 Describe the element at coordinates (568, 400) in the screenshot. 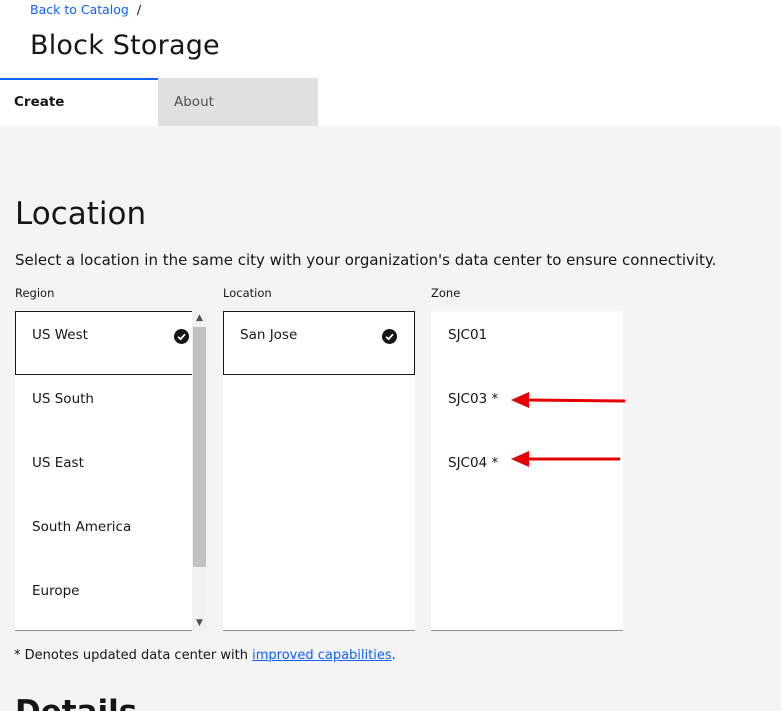

I see `annotation-arrow-sjc03` at that location.